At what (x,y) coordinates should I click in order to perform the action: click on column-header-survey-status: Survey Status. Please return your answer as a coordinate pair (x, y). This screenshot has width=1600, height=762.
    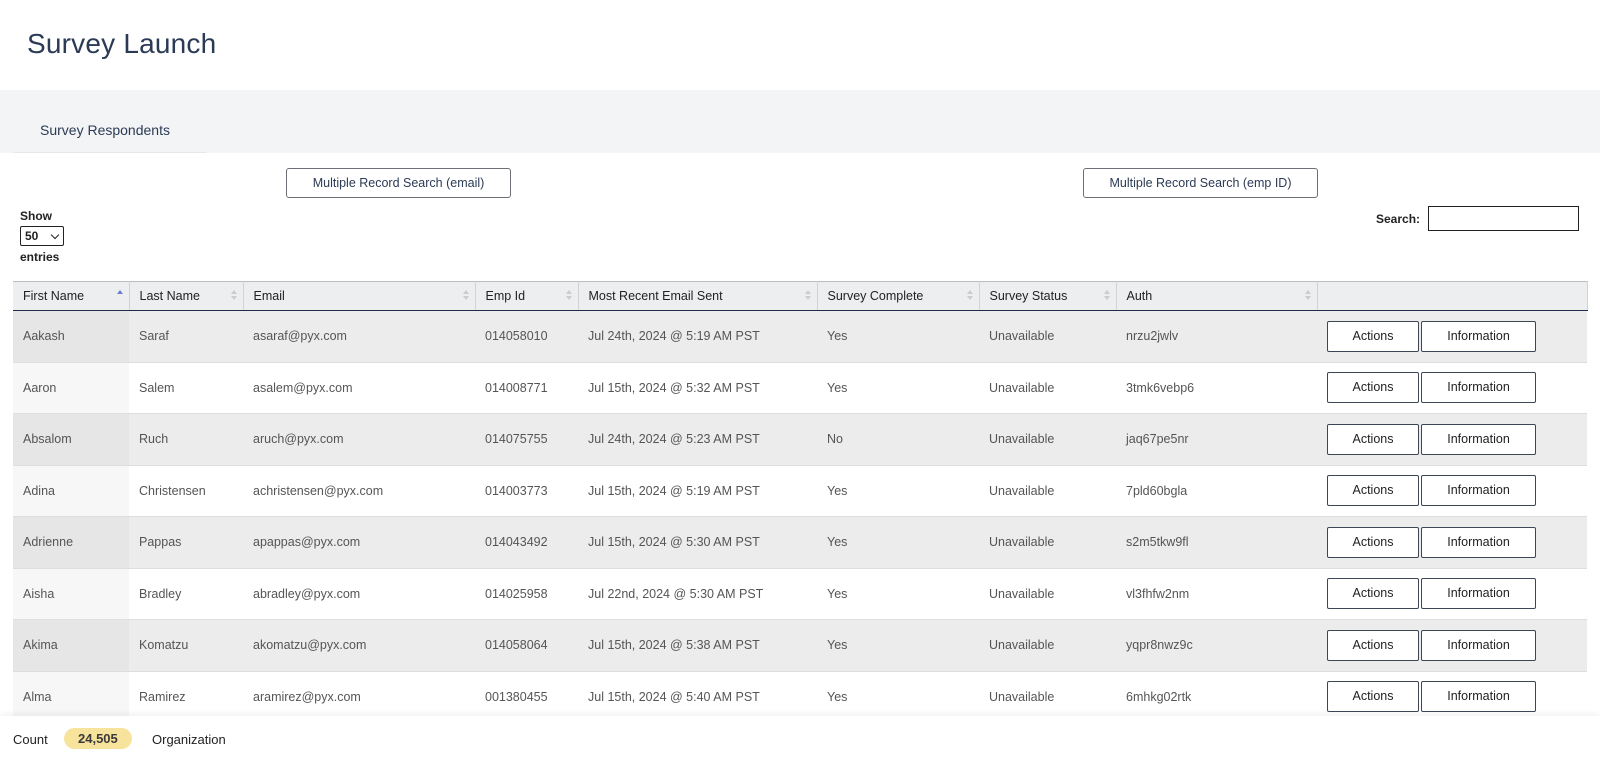
    Looking at the image, I should click on (1048, 296).